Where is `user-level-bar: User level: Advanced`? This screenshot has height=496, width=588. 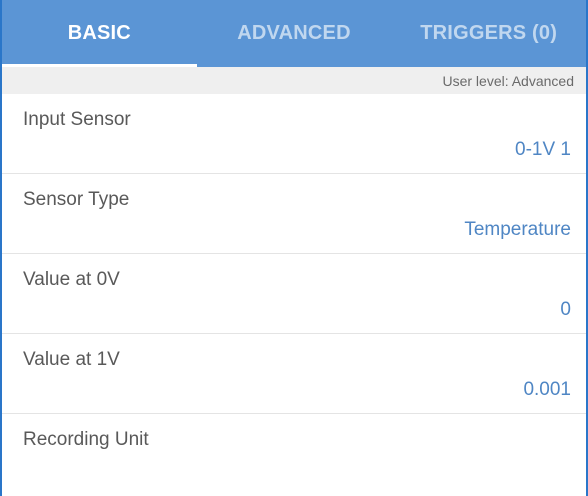 user-level-bar: User level: Advanced is located at coordinates (294, 80).